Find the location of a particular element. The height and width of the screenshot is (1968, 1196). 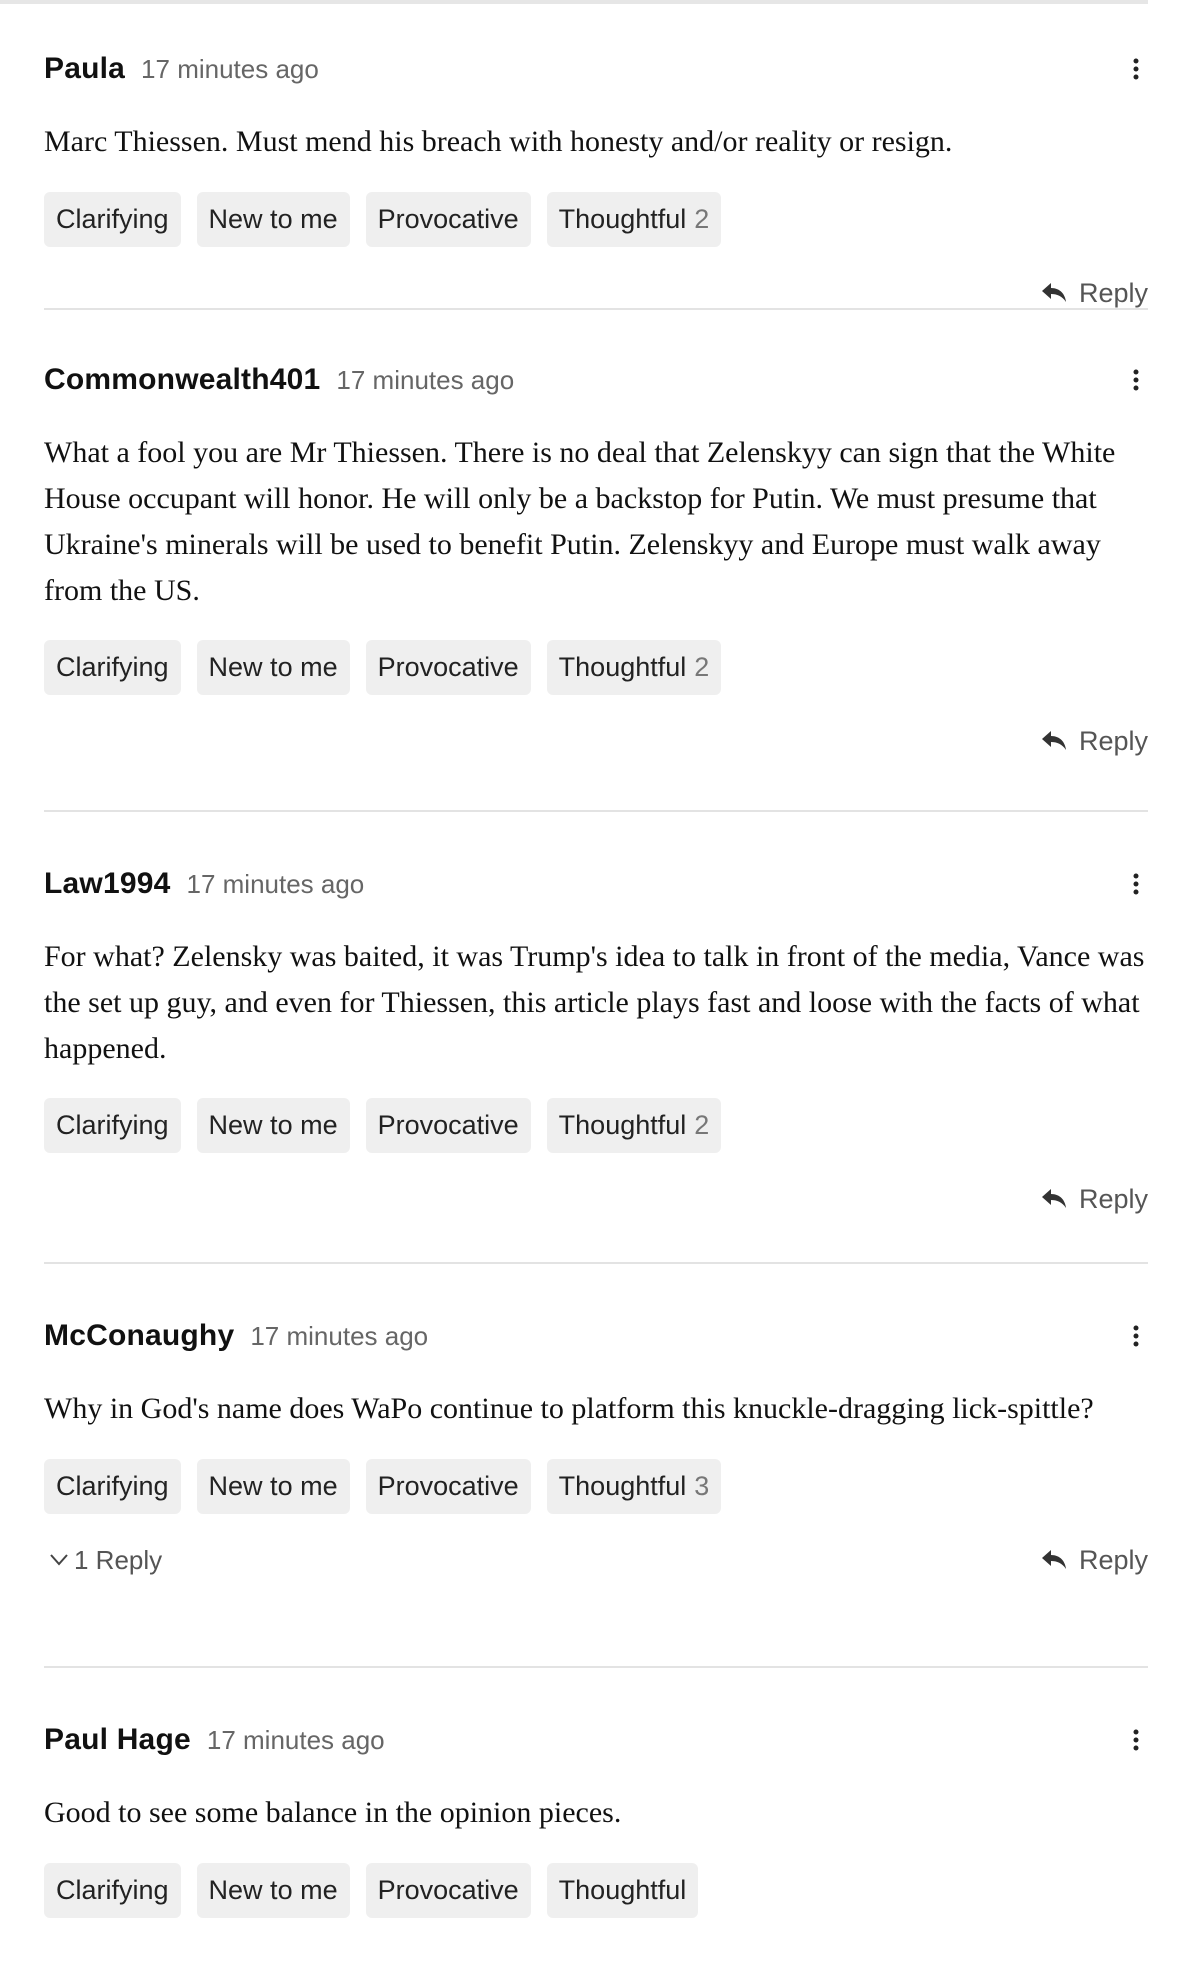

comment-author: Law1994 is located at coordinates (107, 884).